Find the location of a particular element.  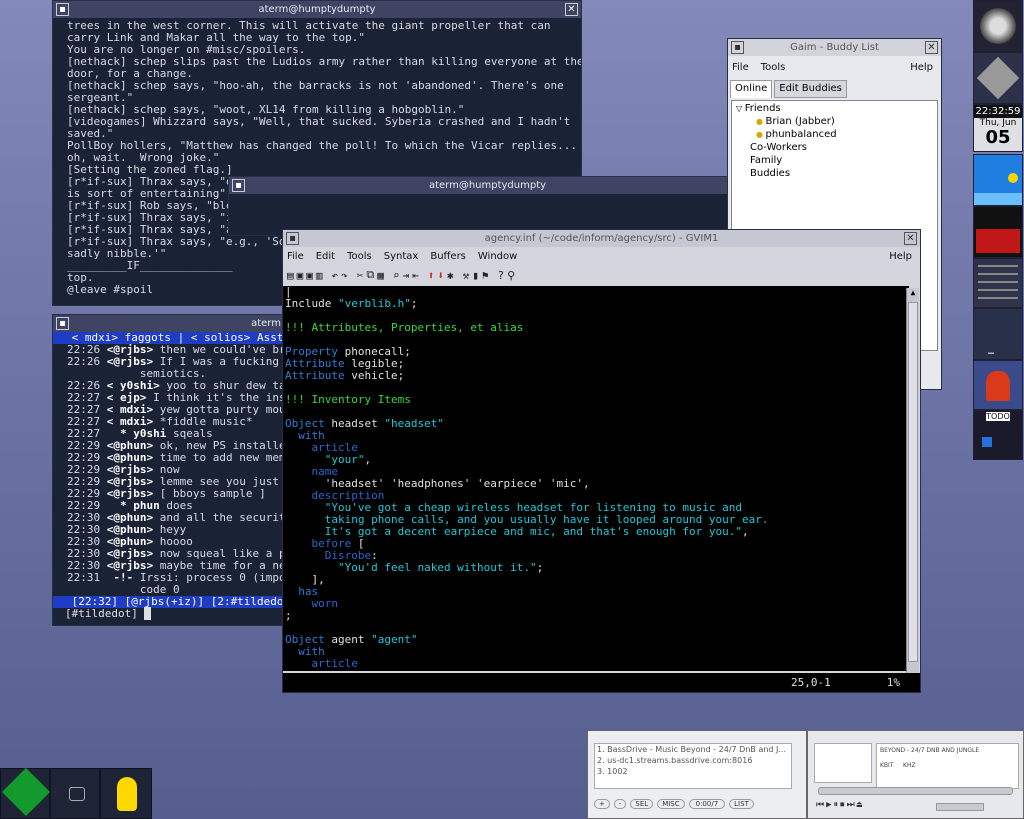

make-icon: ⚒ is located at coordinates (466, 275).